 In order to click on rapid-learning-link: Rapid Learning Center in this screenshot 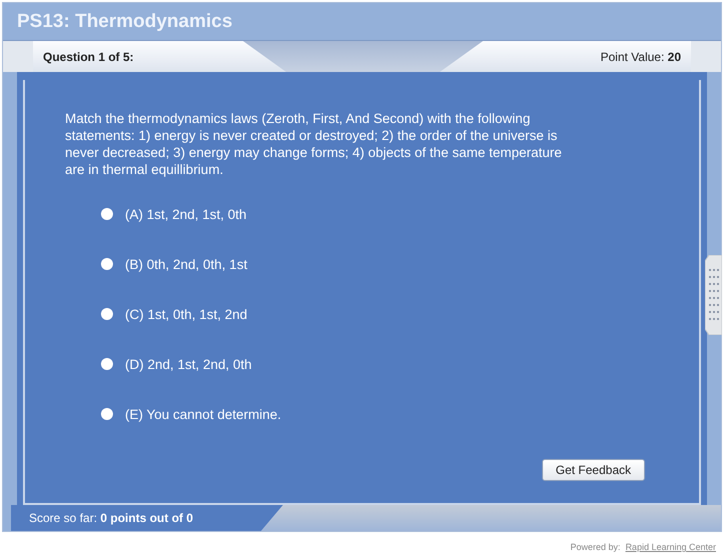, I will do `click(670, 547)`.